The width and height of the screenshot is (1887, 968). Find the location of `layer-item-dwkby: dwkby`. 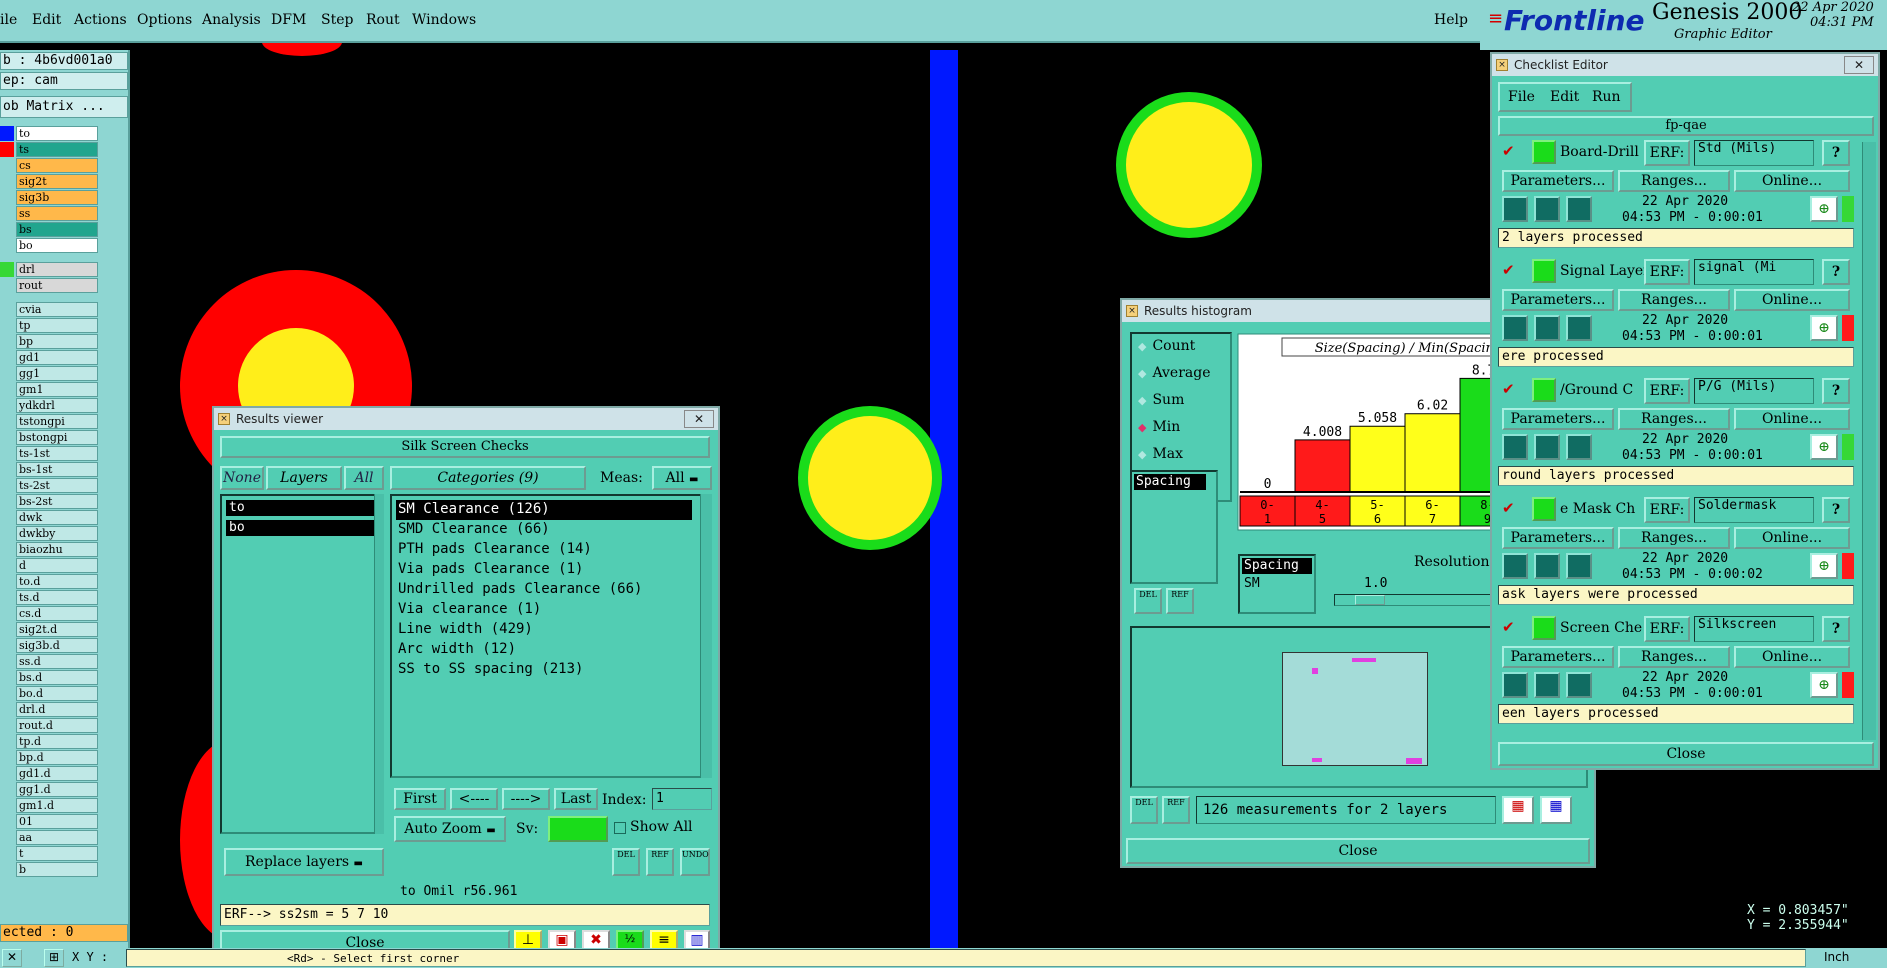

layer-item-dwkby: dwkby is located at coordinates (57, 533).